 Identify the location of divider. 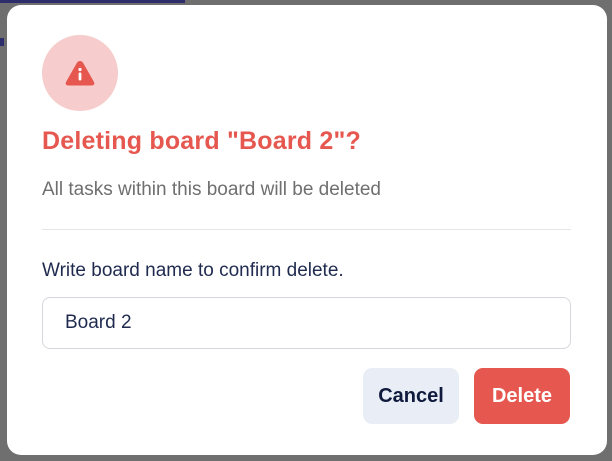
(306, 229).